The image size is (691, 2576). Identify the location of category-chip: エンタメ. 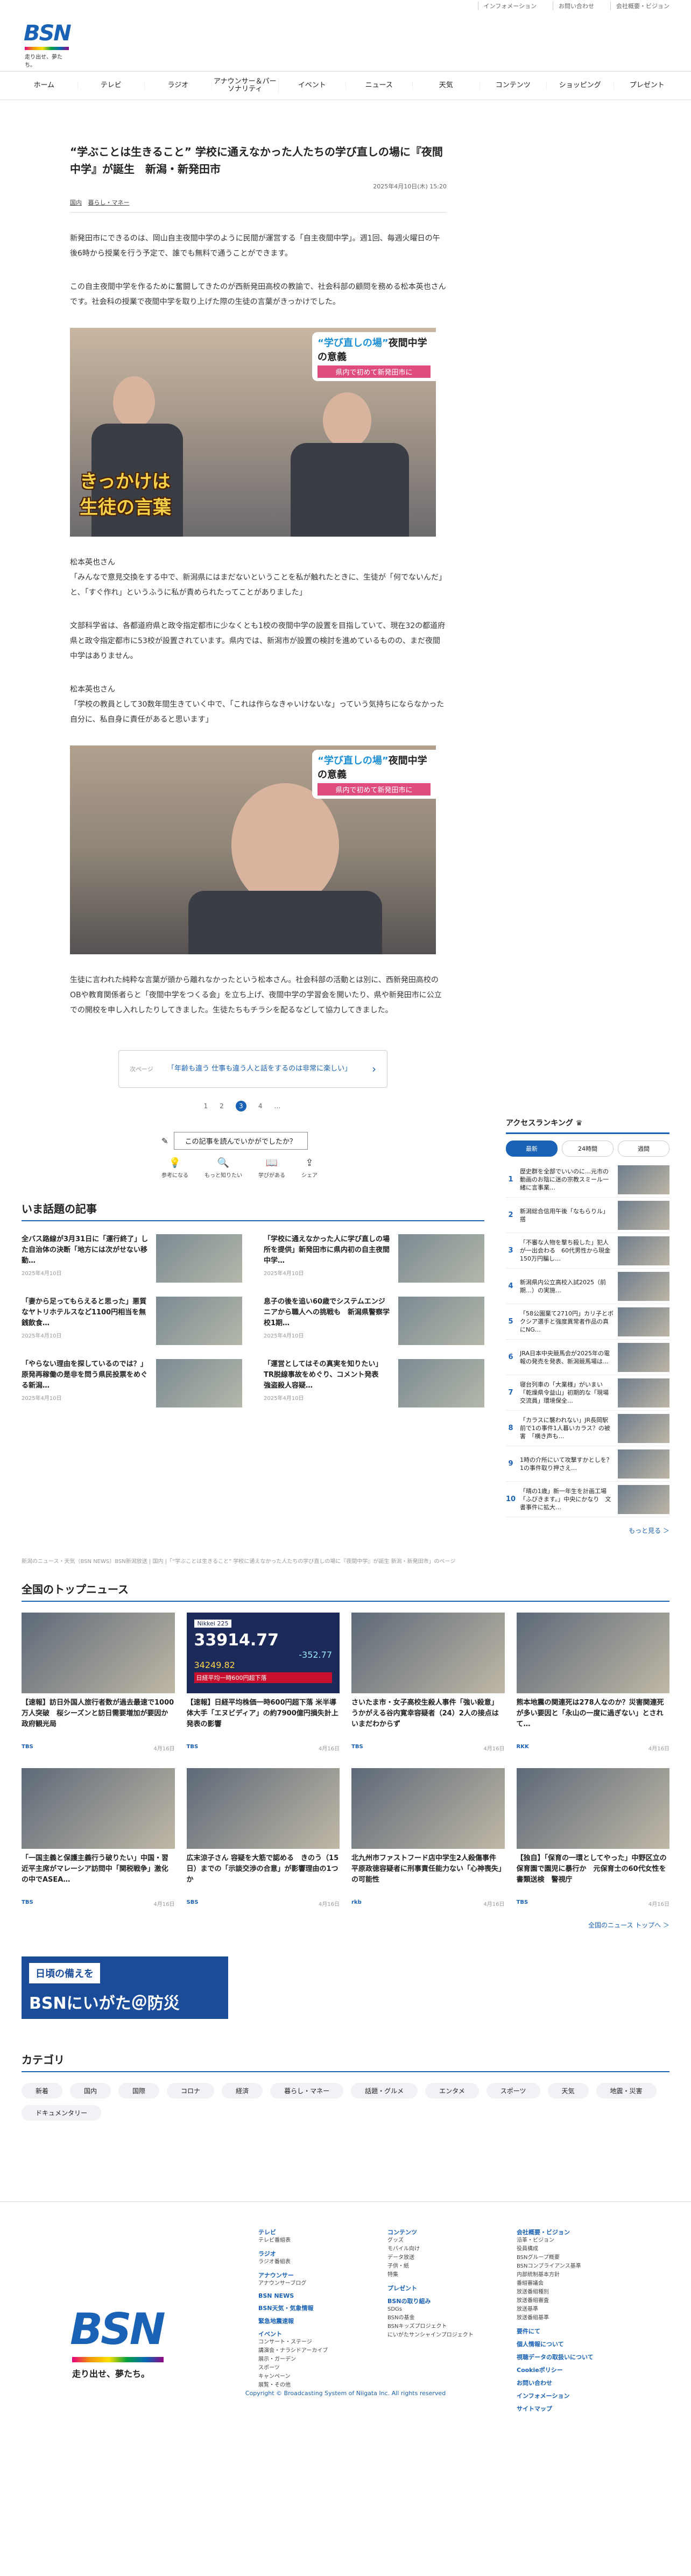
(452, 2091).